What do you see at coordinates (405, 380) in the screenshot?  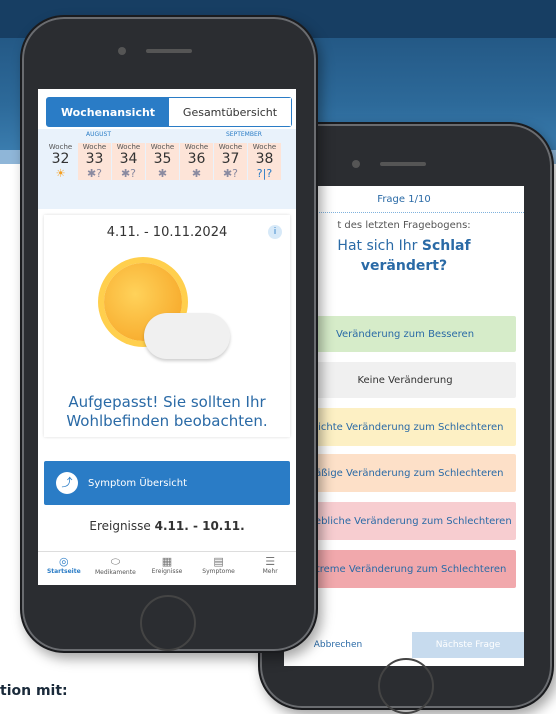 I see `answer-option: Keine Veränderung` at bounding box center [405, 380].